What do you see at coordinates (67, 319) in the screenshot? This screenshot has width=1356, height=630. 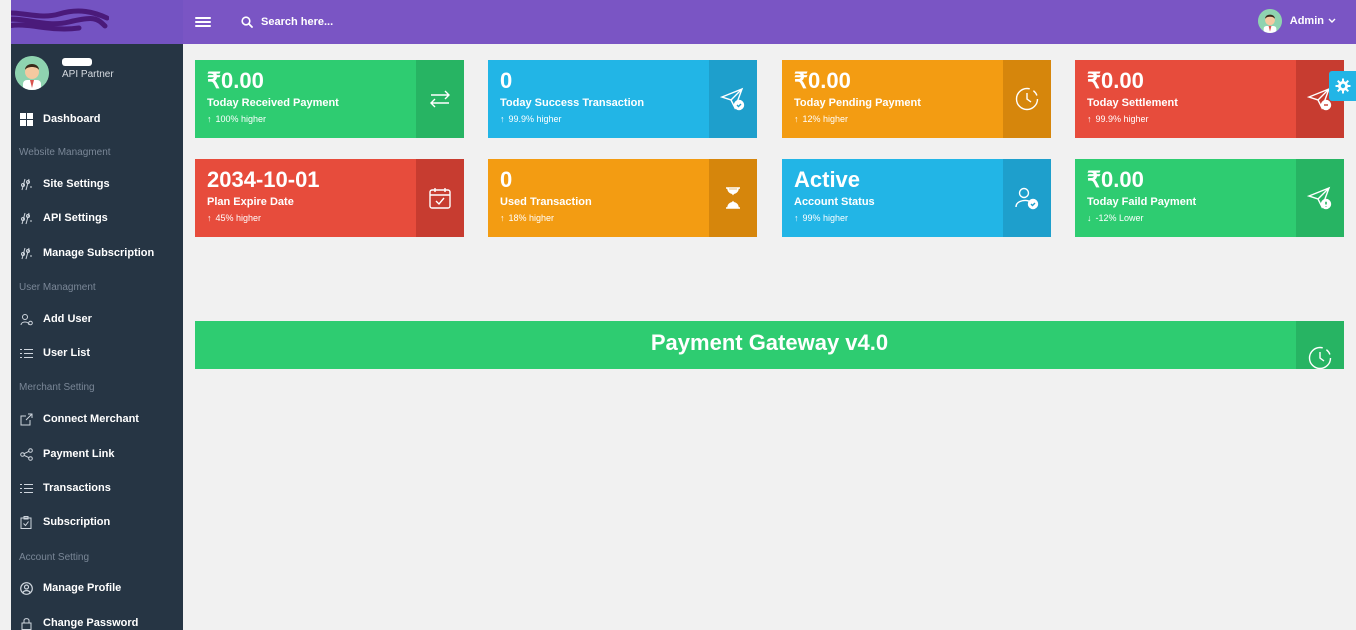 I see `sidebar-item-label: Add User` at bounding box center [67, 319].